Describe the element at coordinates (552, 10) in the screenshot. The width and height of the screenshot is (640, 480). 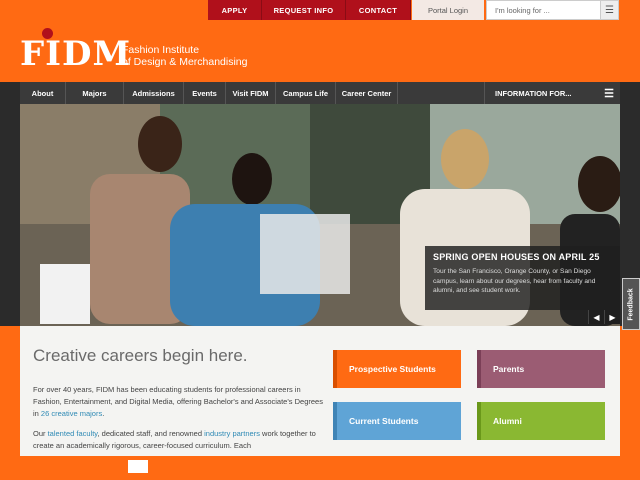
I see `search-dropdown: I'm looking for ... ☰` at that location.